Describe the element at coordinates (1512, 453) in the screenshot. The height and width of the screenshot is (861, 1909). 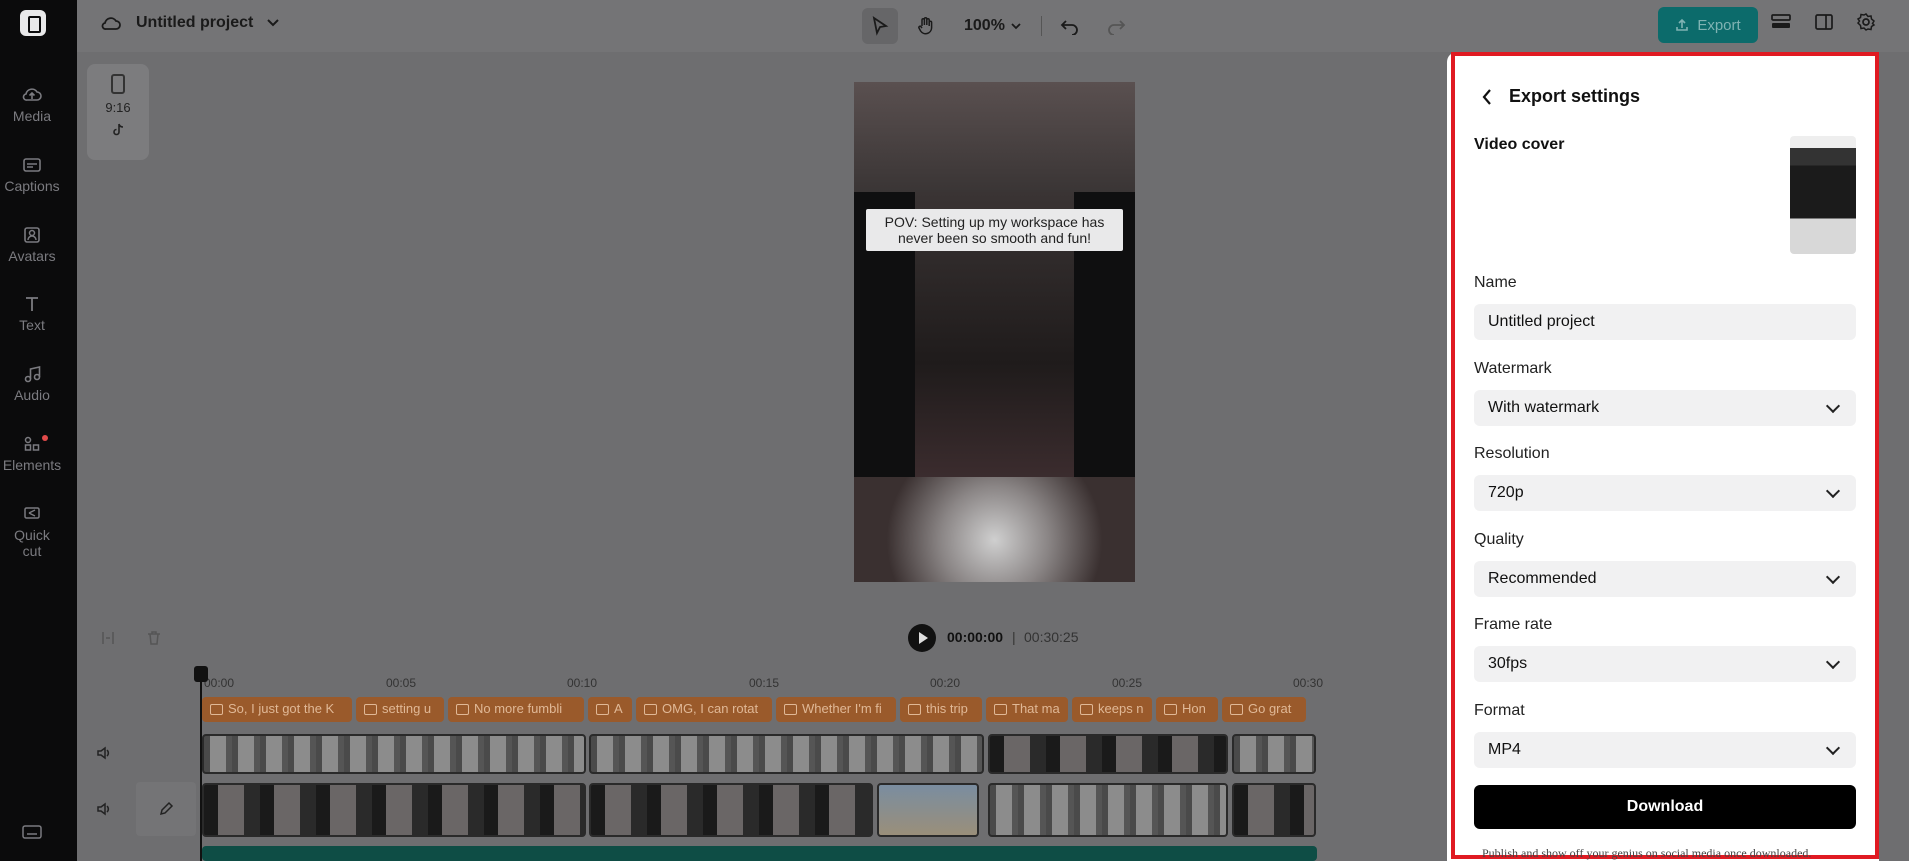
I see `resolution-label: Resolution` at that location.